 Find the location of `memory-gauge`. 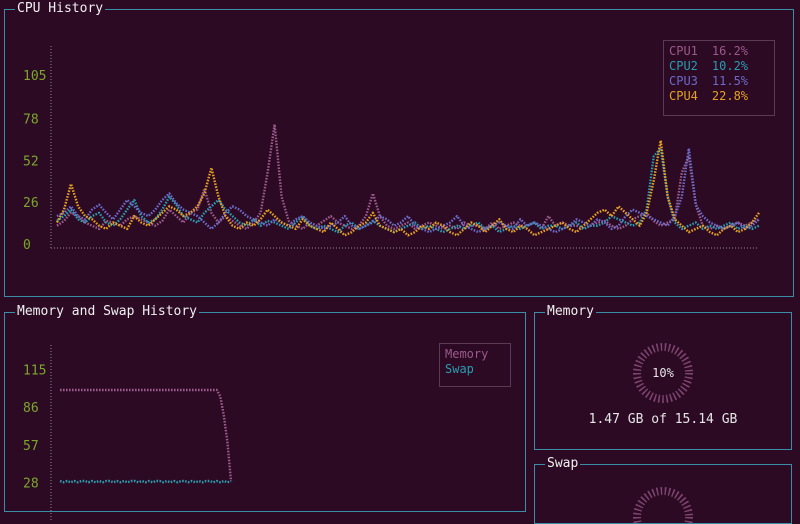

memory-gauge is located at coordinates (663, 373).